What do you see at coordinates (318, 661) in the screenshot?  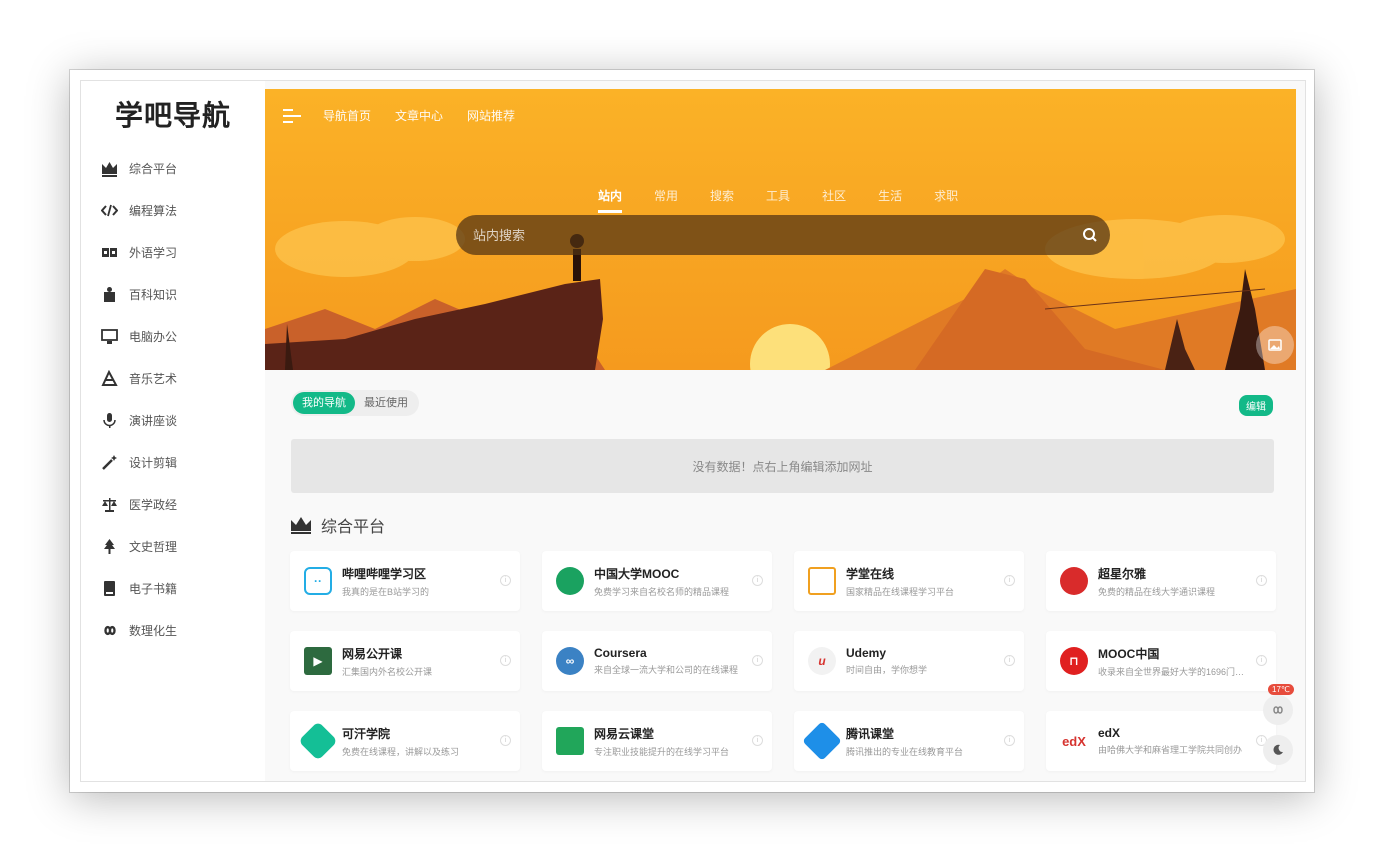 I see `site-logo-icon: ▶` at bounding box center [318, 661].